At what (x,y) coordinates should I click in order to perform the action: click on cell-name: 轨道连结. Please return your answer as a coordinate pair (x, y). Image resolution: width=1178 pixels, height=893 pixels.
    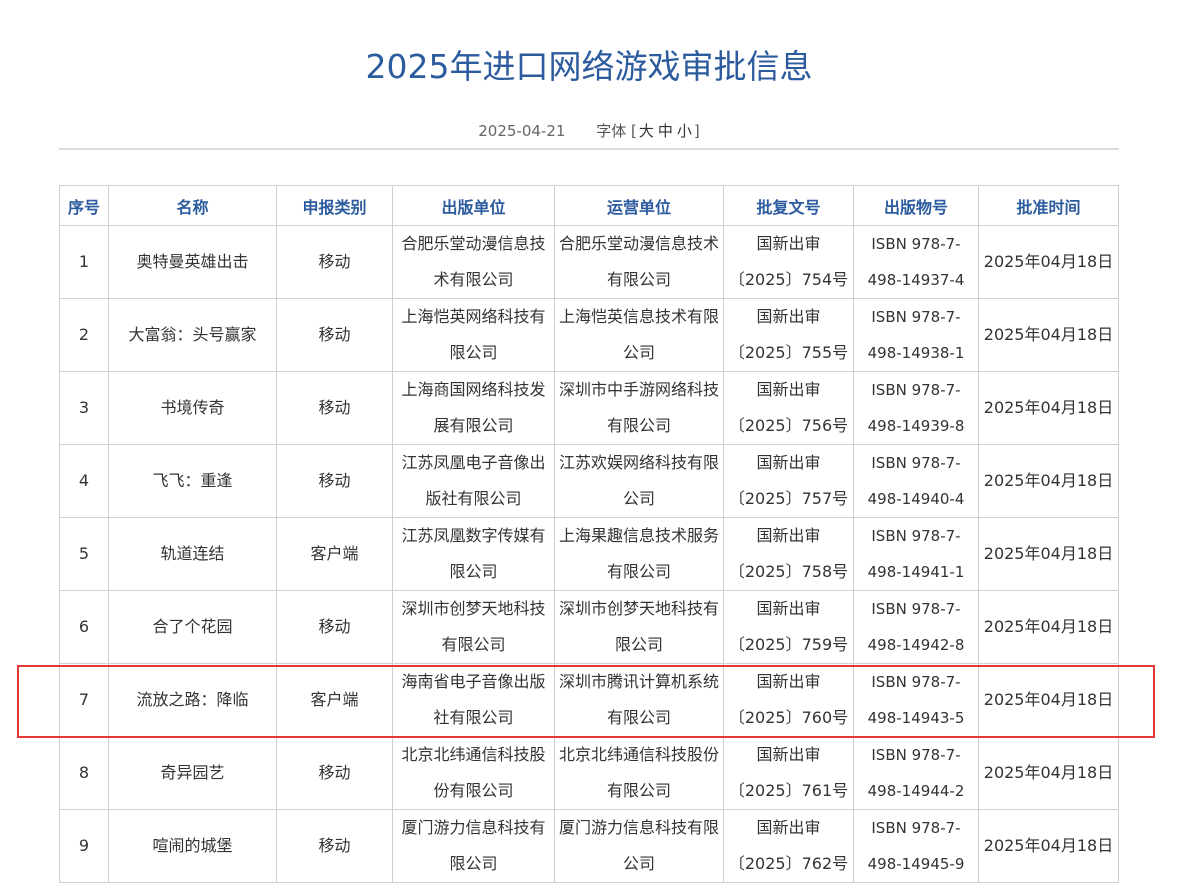
    Looking at the image, I should click on (192, 554).